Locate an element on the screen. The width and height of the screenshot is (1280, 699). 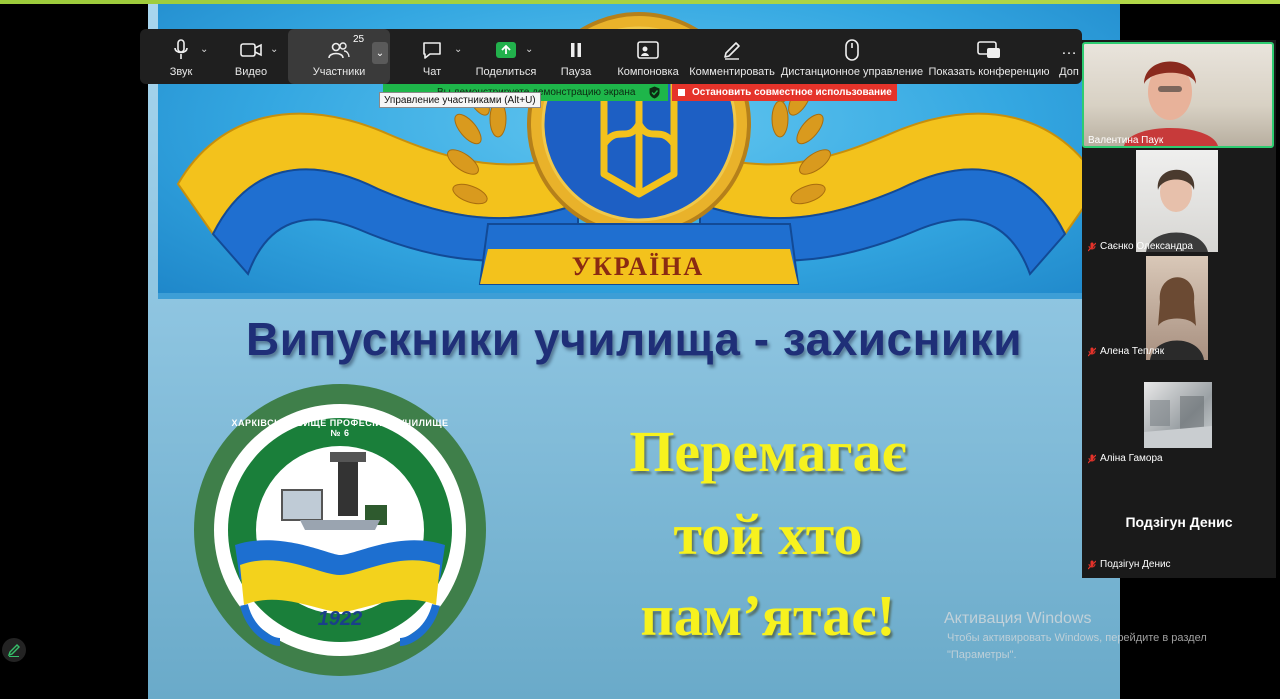
chat-bubble-icon is located at coordinates (432, 50).